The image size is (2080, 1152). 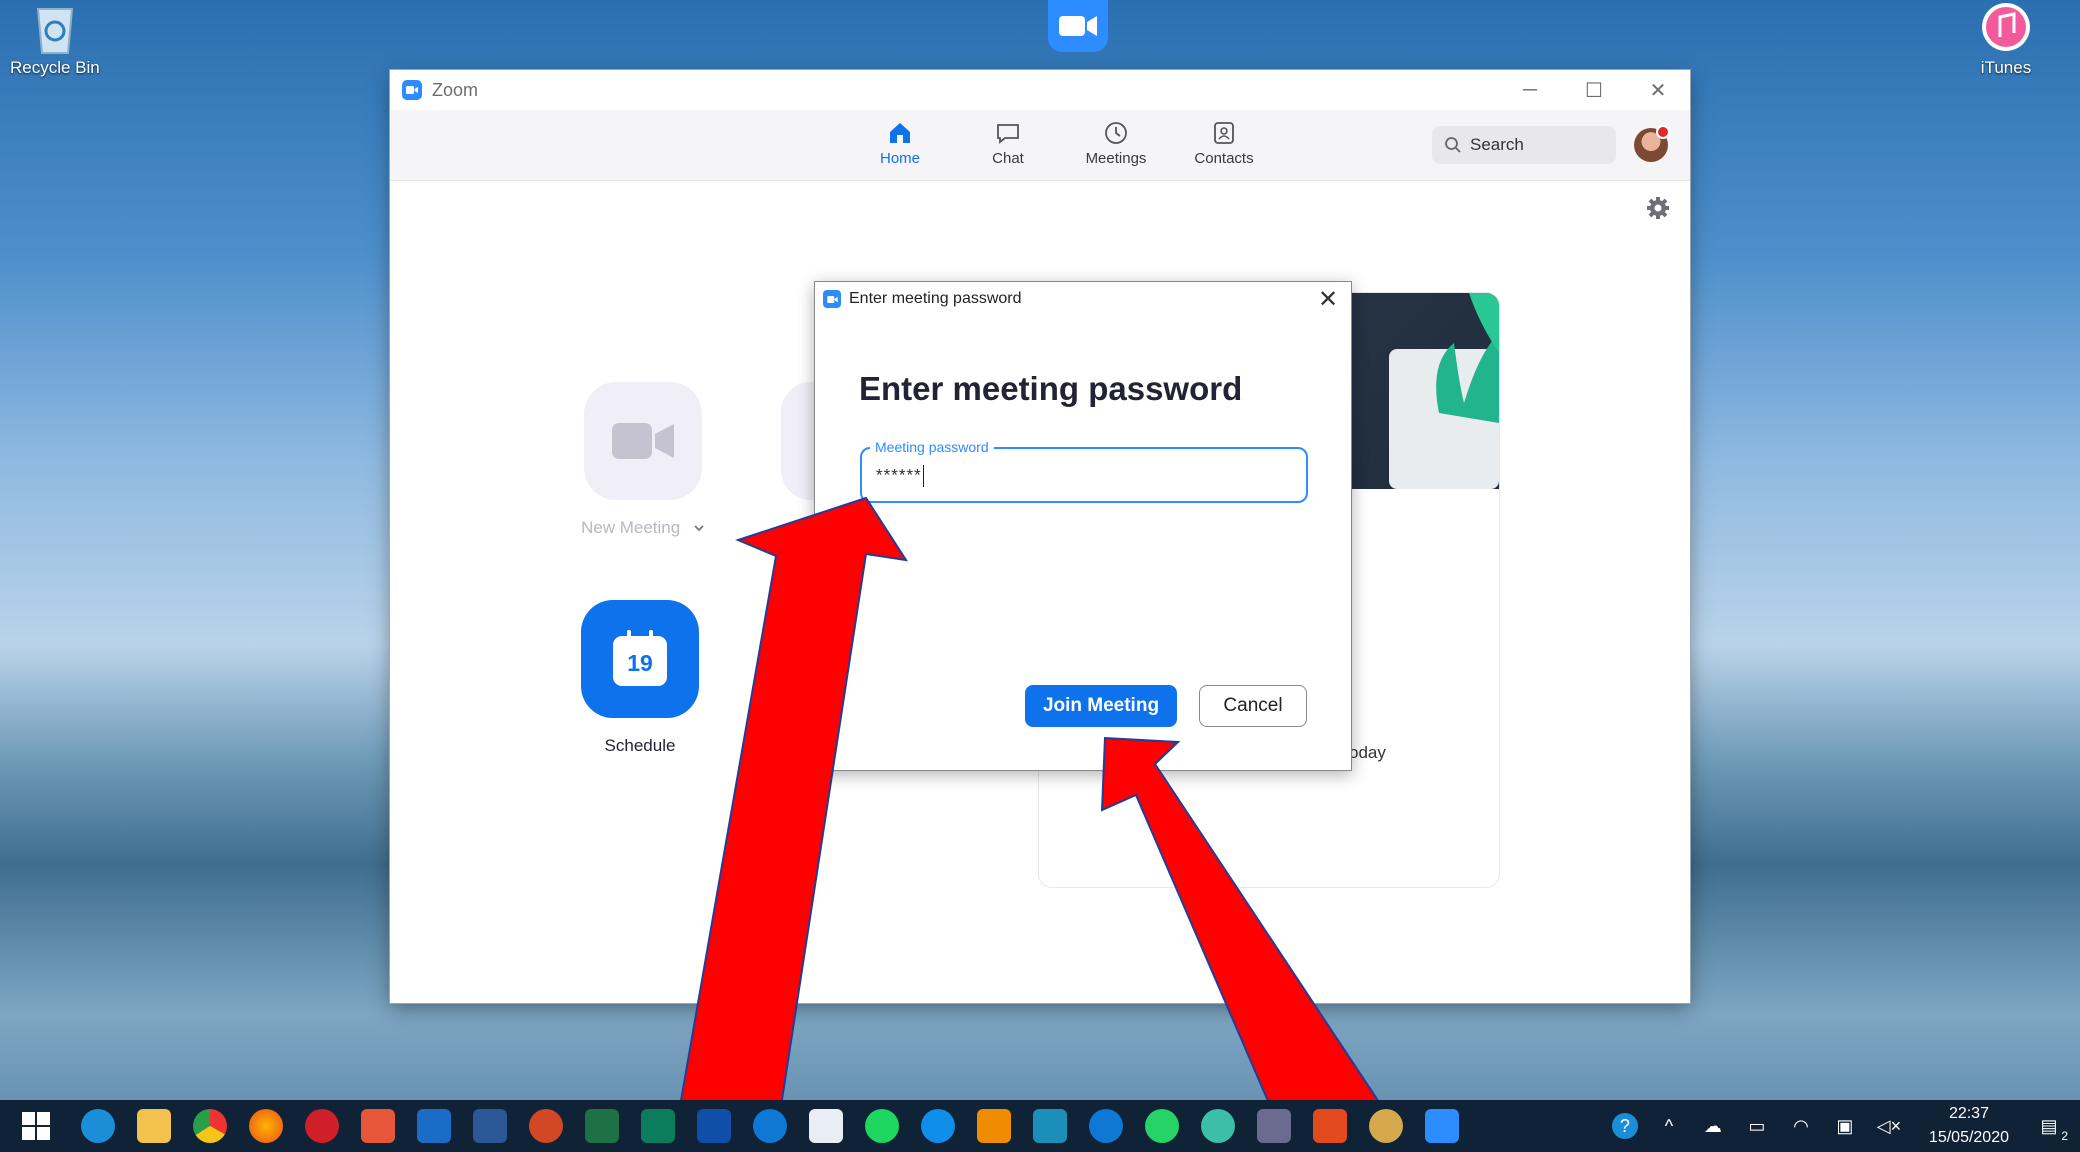 What do you see at coordinates (322, 1126) in the screenshot?
I see `opera-icon` at bounding box center [322, 1126].